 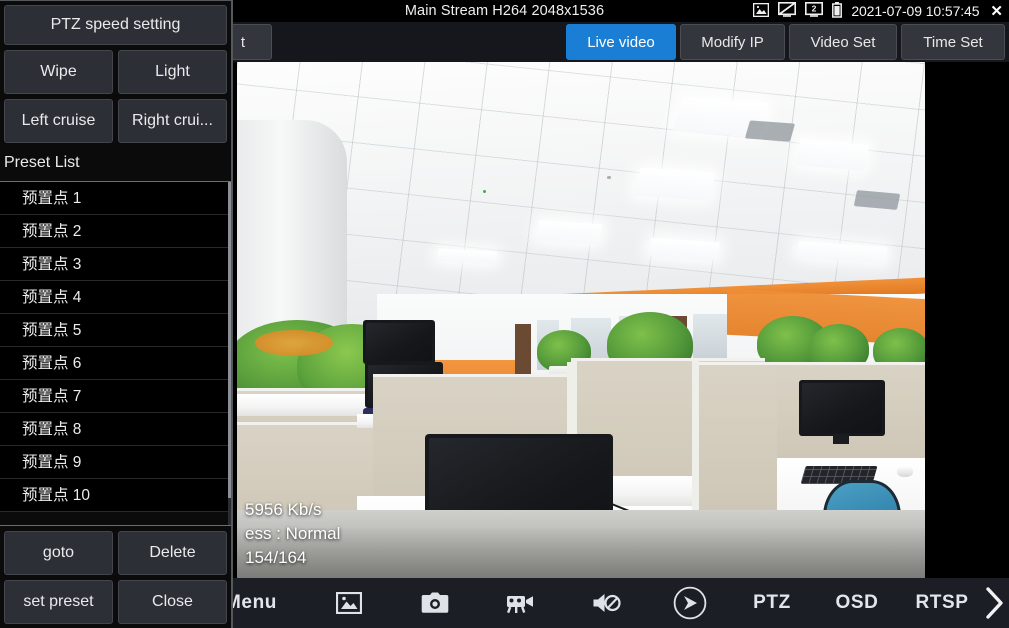 What do you see at coordinates (607, 603) in the screenshot?
I see `mute-speaker-icon` at bounding box center [607, 603].